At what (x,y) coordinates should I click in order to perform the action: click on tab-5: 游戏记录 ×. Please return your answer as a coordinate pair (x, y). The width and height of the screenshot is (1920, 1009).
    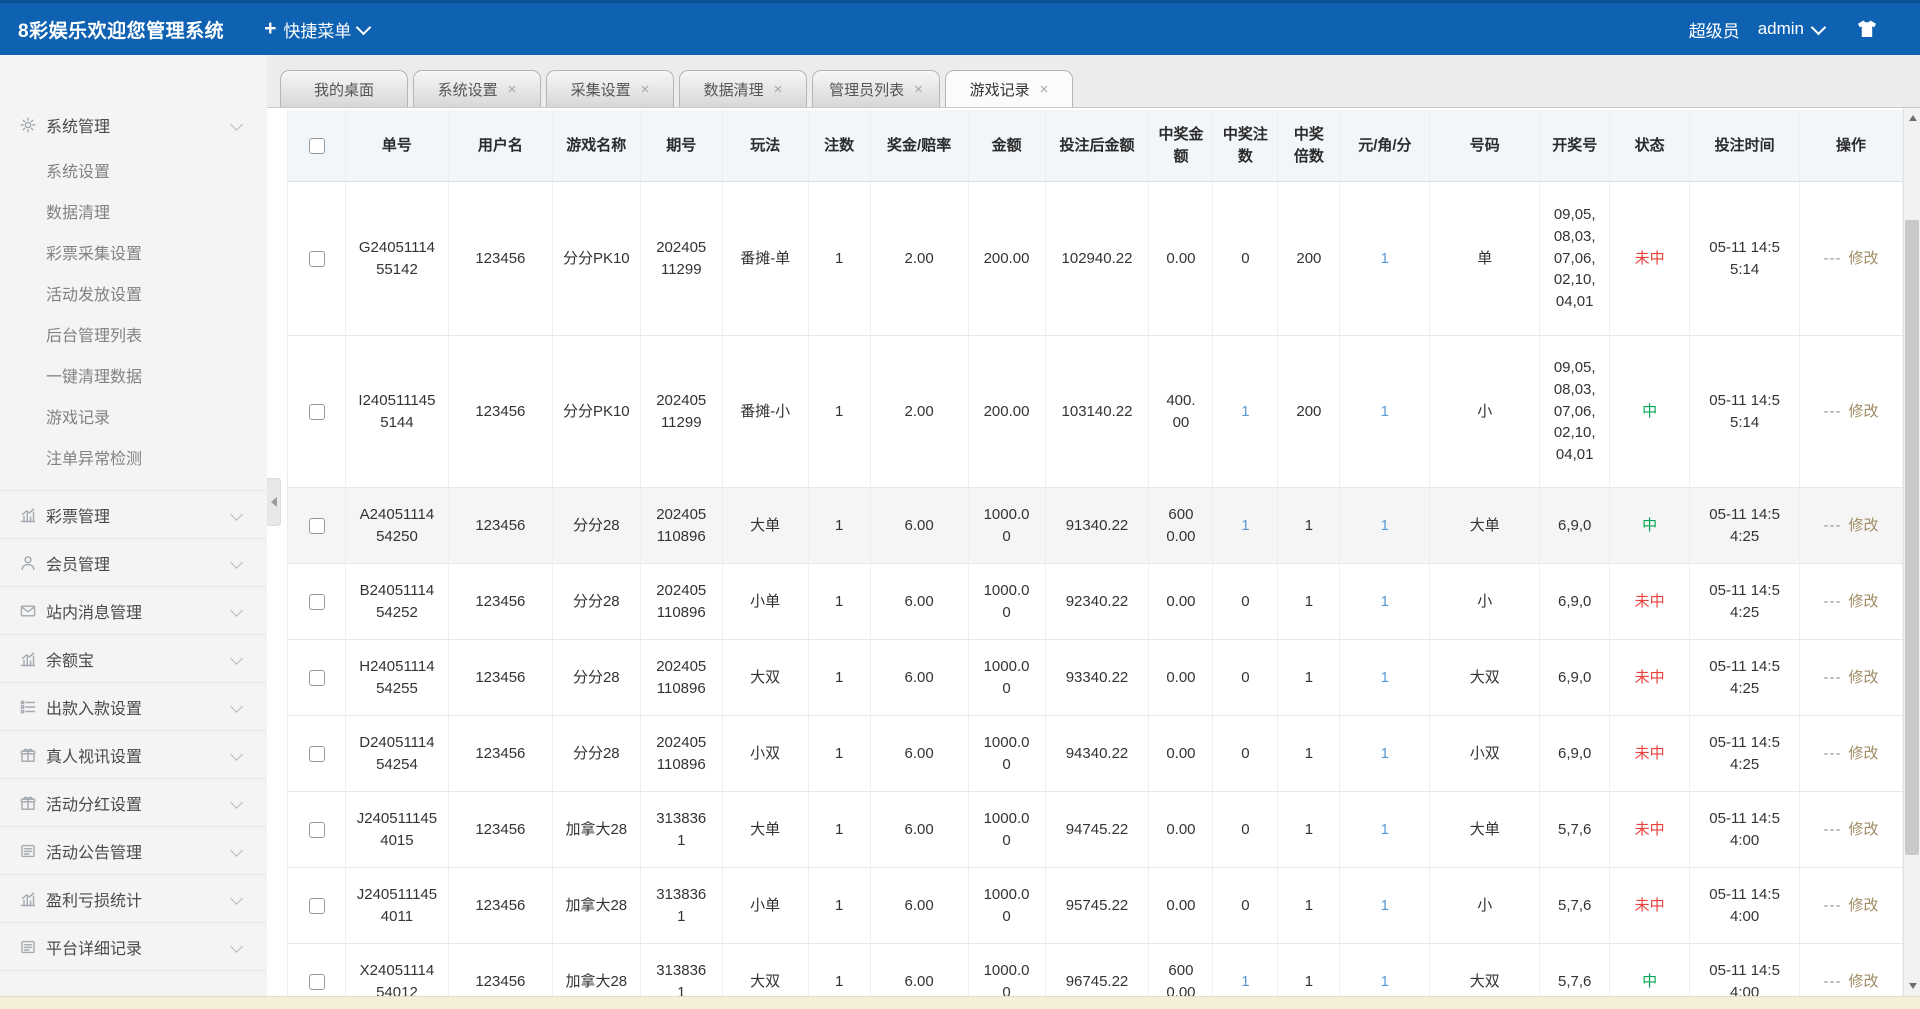
    Looking at the image, I should click on (1009, 88).